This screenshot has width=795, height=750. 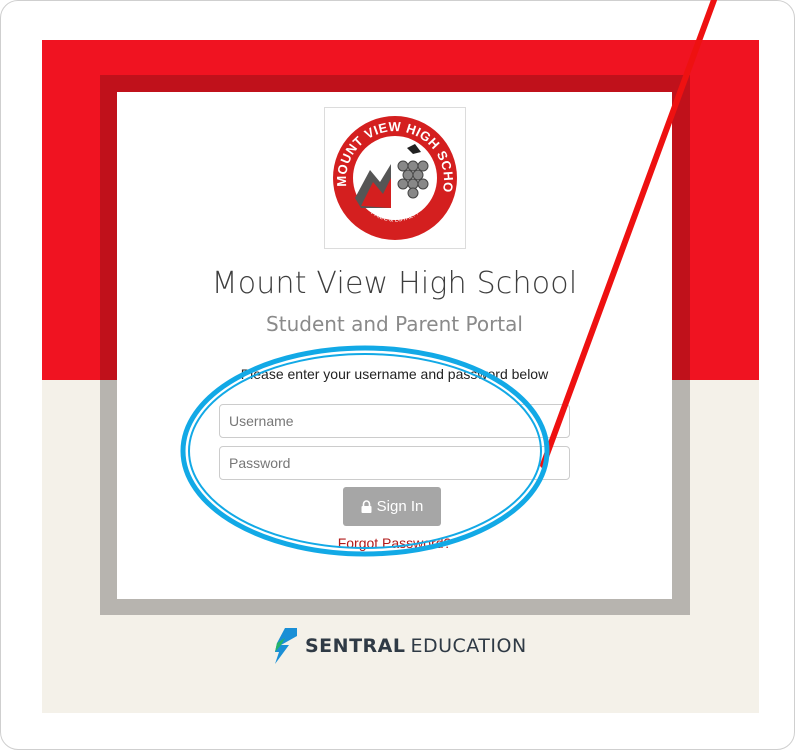 What do you see at coordinates (394, 463) in the screenshot?
I see `password-input` at bounding box center [394, 463].